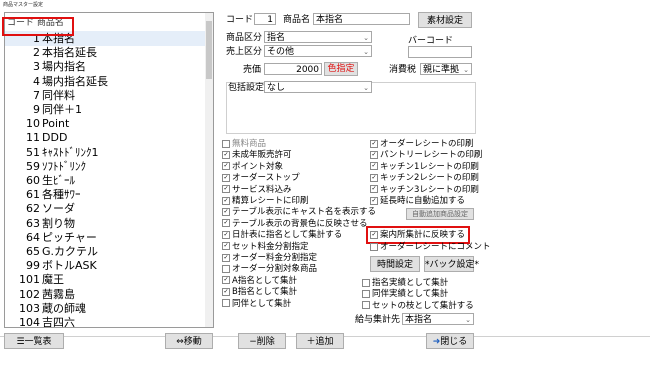 This screenshot has height=366, width=650. Describe the element at coordinates (105, 294) in the screenshot. I see `list-item: 102 茜霧島` at that location.